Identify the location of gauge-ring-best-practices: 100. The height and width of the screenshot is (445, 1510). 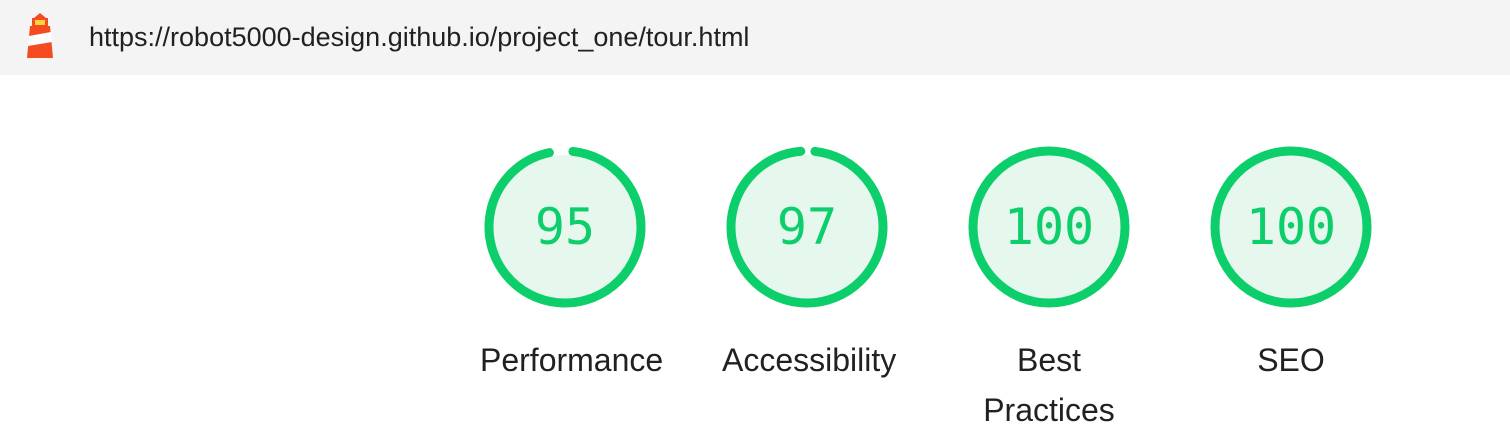
(1049, 227).